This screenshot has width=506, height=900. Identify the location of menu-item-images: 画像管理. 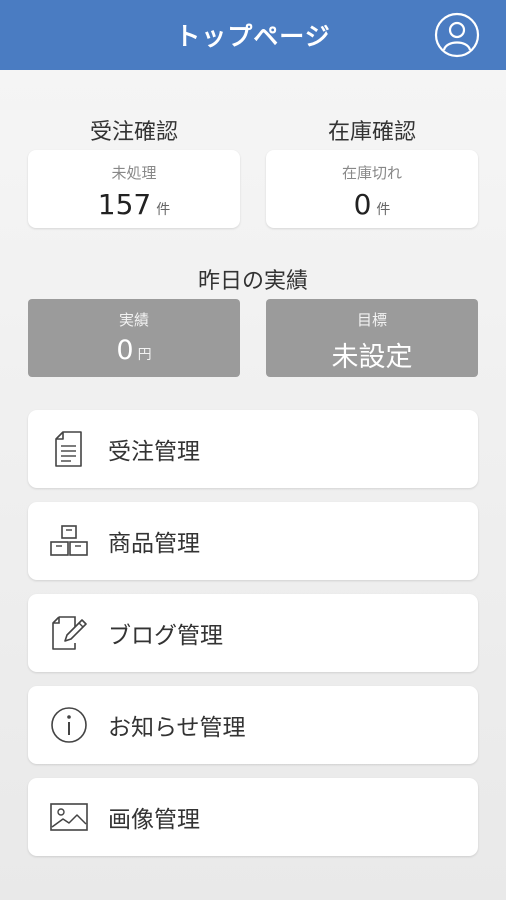
(253, 817).